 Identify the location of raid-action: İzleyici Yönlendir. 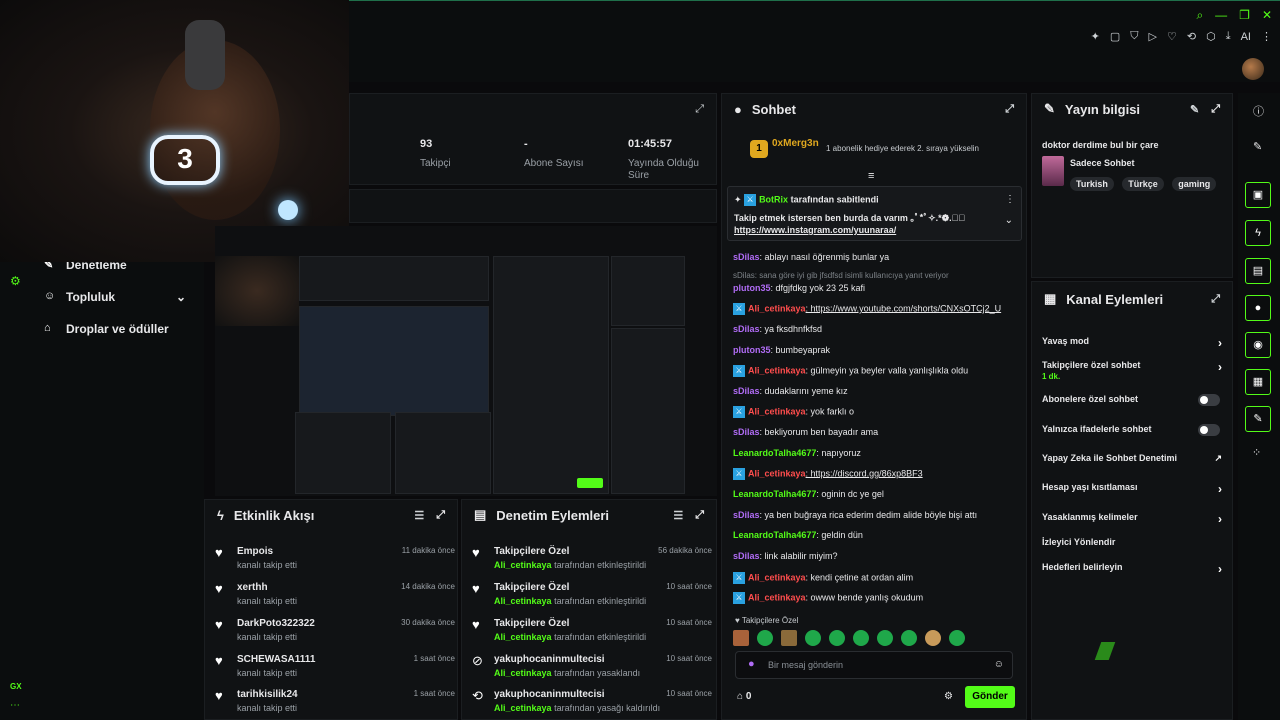
(1135, 542).